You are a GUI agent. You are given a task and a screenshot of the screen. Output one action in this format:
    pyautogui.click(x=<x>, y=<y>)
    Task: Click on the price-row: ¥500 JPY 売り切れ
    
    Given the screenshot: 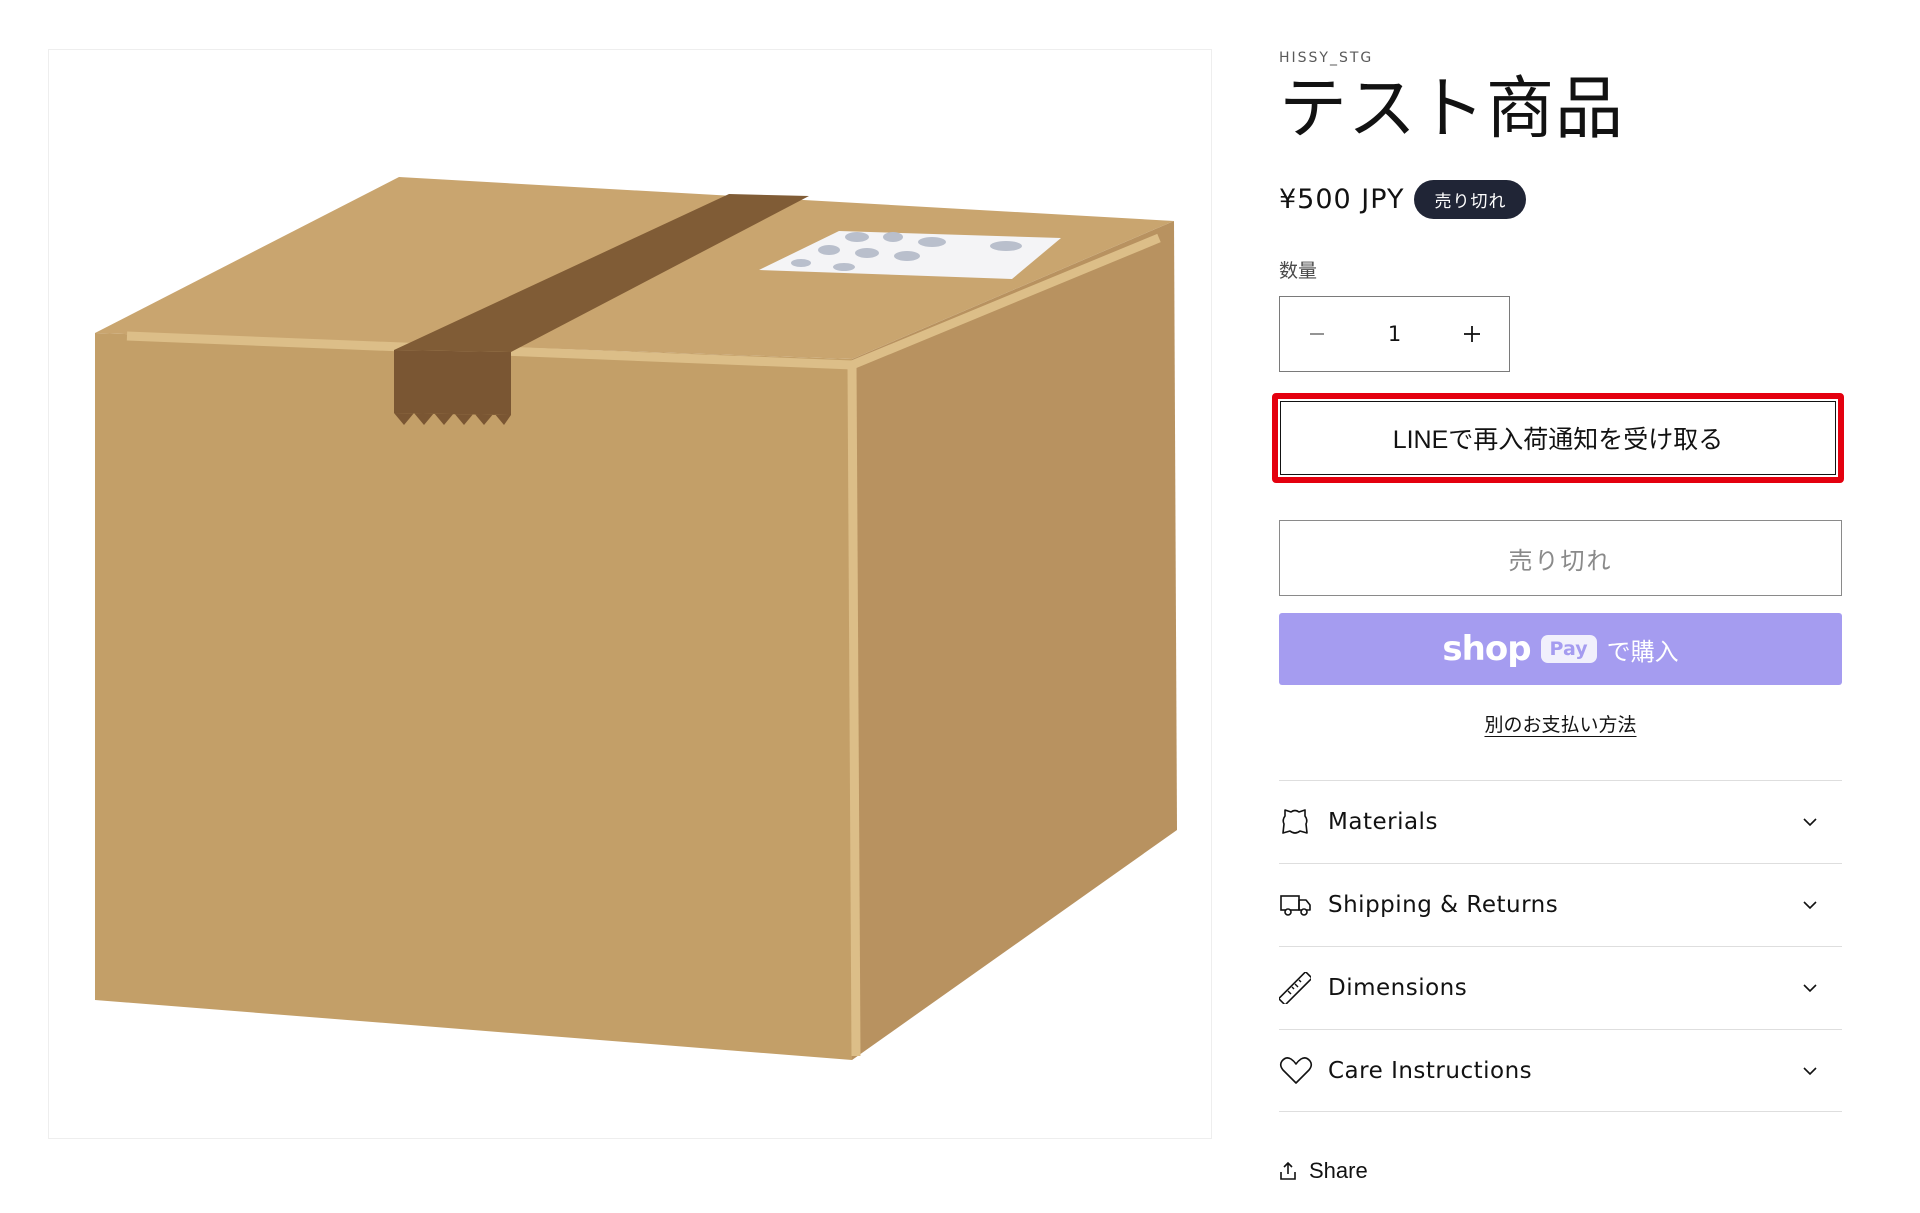 What is the action you would take?
    pyautogui.click(x=1403, y=199)
    